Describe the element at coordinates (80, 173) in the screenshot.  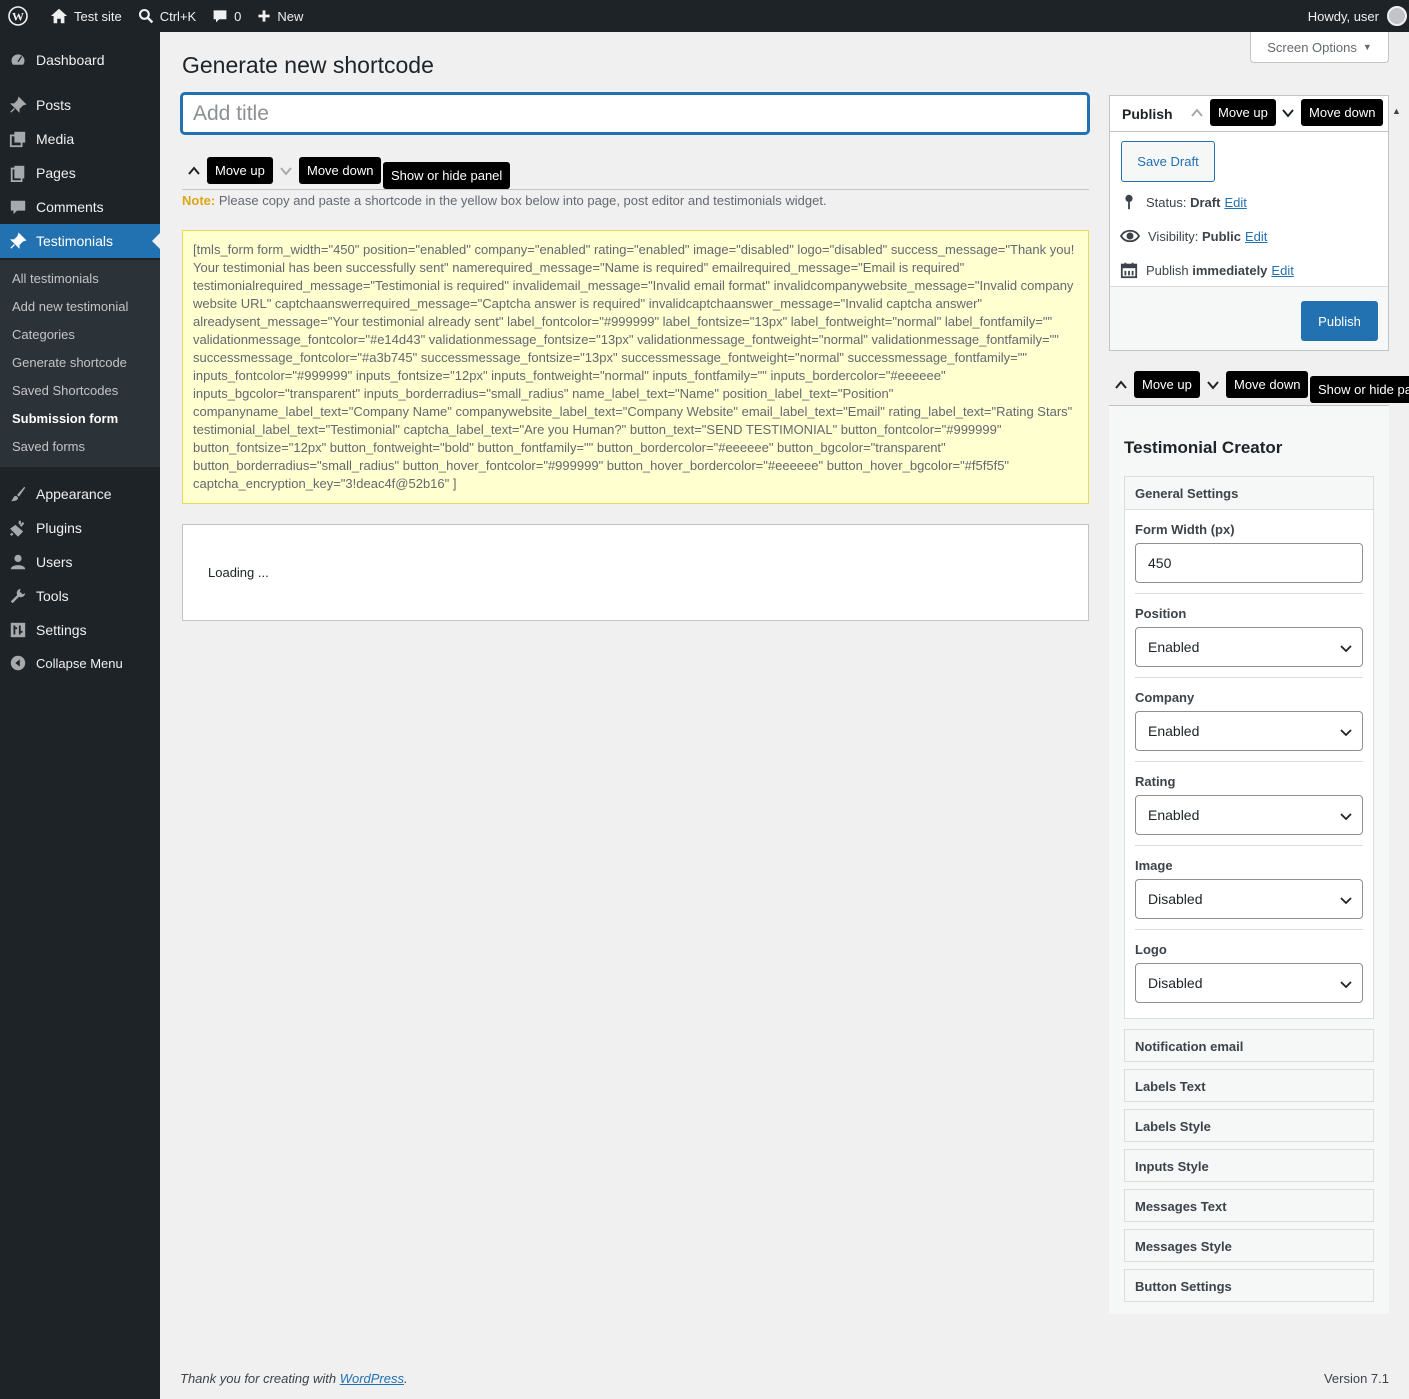
I see `sidebar-item-pages: Pages` at that location.